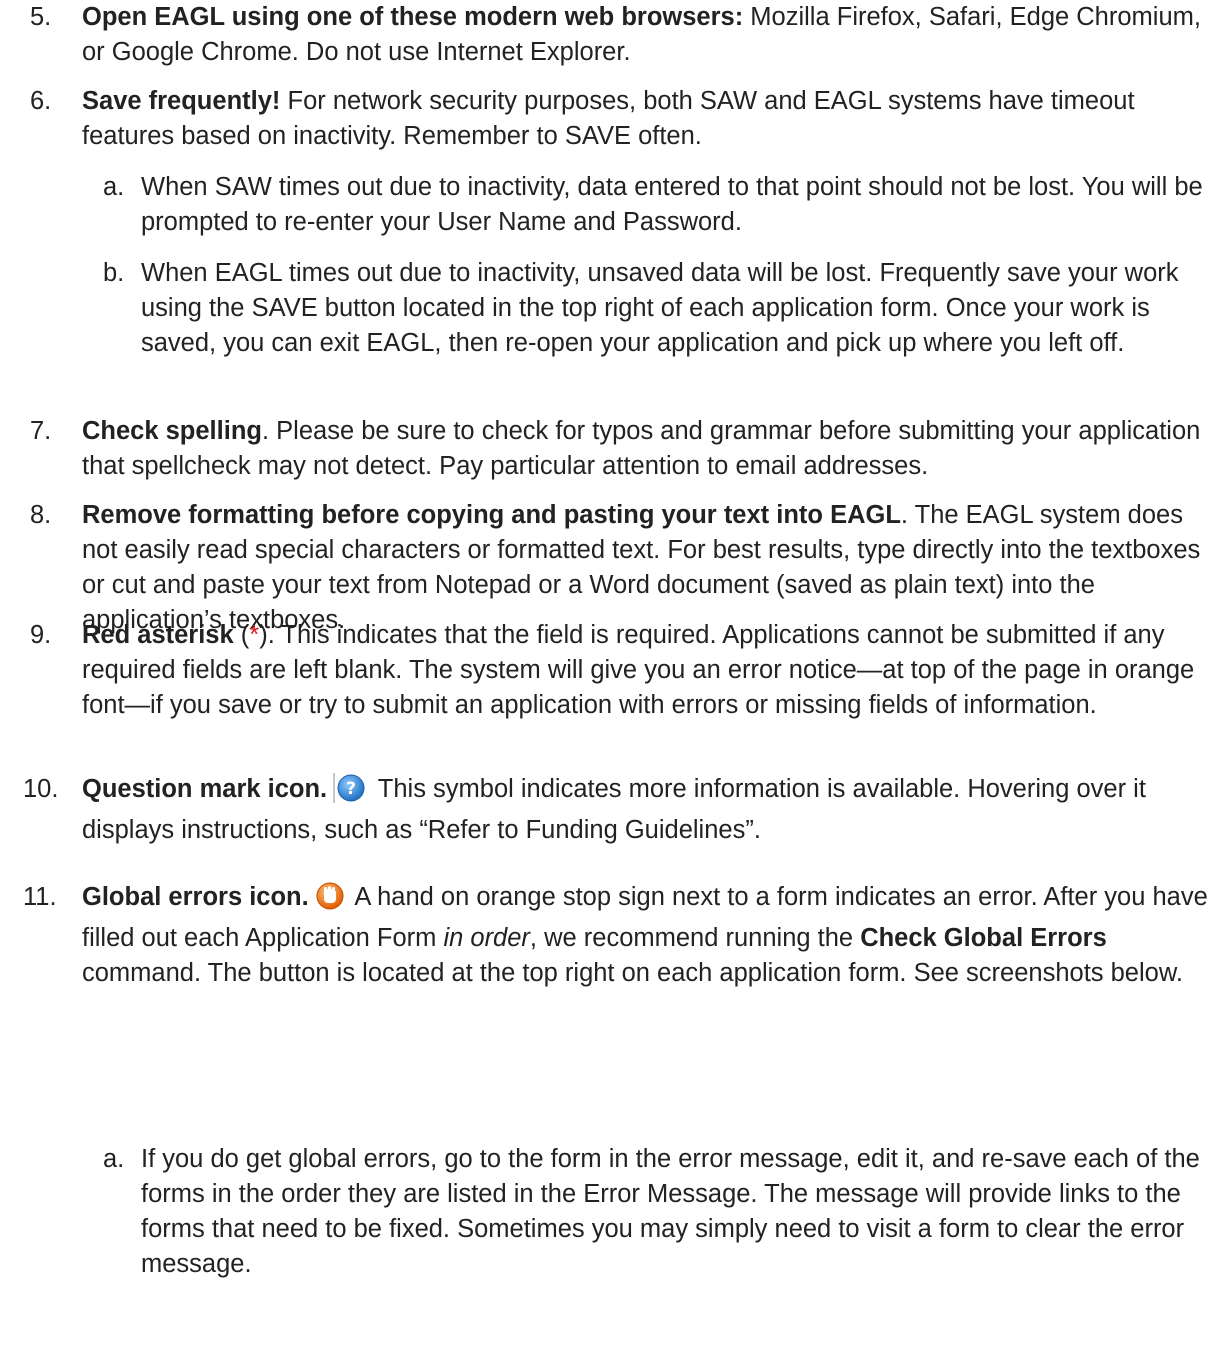 The image size is (1219, 1351). I want to click on item-heading: Red asterisk, so click(158, 635).